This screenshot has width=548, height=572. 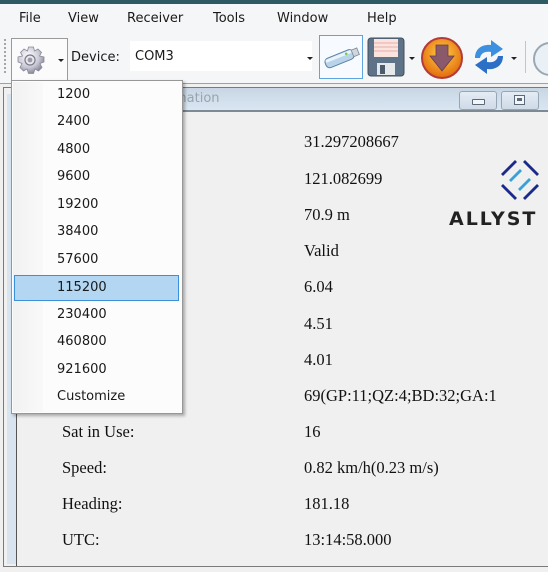 I want to click on altitude-value: 70.9 m, so click(x=327, y=214).